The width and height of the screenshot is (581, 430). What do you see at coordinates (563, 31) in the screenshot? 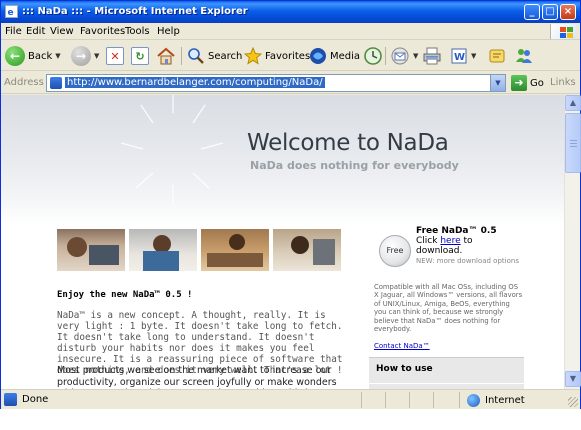
I see `windows-logo-icon` at bounding box center [563, 31].